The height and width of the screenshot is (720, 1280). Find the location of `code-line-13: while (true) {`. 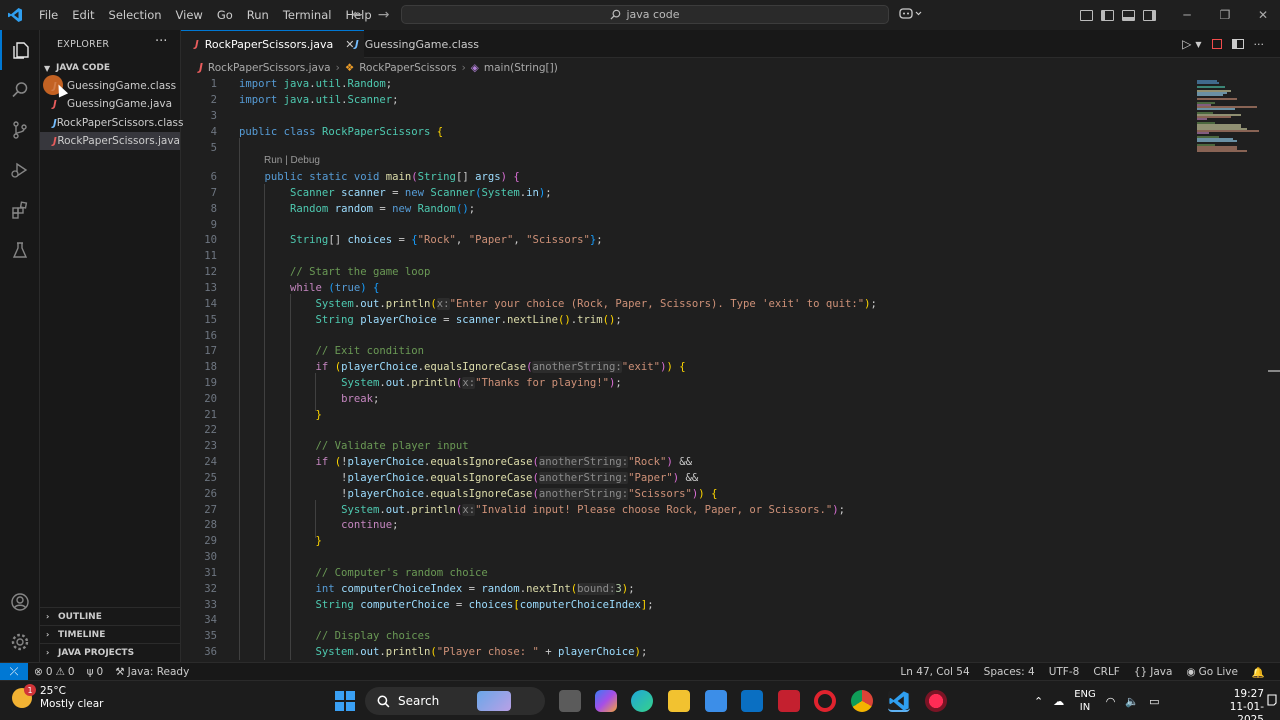

code-line-13: while (true) { is located at coordinates (335, 288).